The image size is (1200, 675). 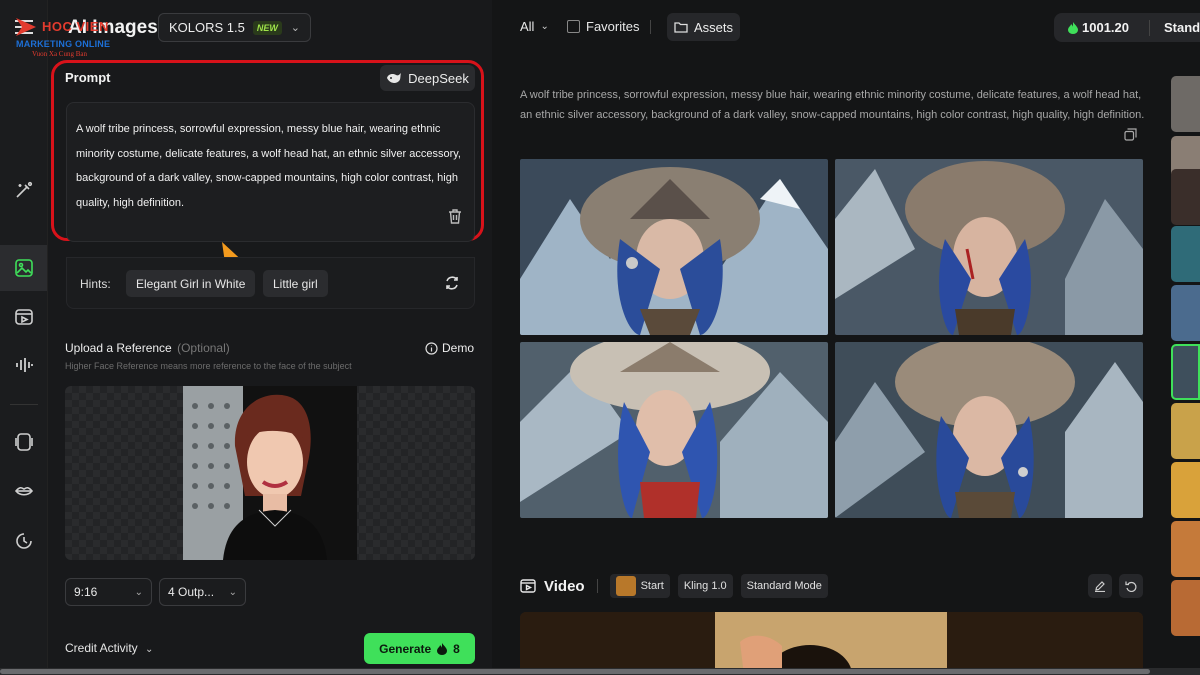 What do you see at coordinates (295, 283) in the screenshot?
I see `hint-chip-little-girl: Little girl` at bounding box center [295, 283].